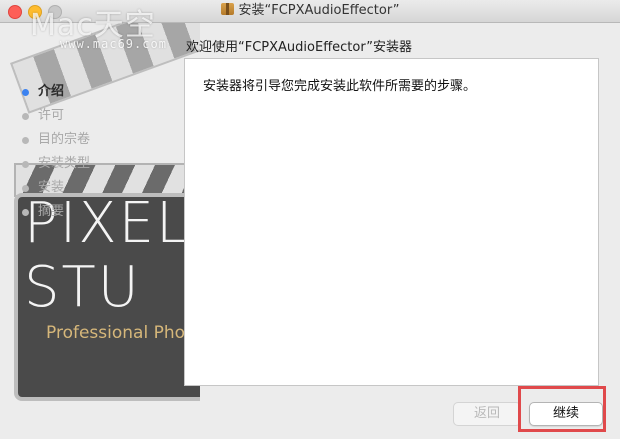 The height and width of the screenshot is (439, 620). Describe the element at coordinates (64, 139) in the screenshot. I see `step-label: 目的宗卷` at that location.